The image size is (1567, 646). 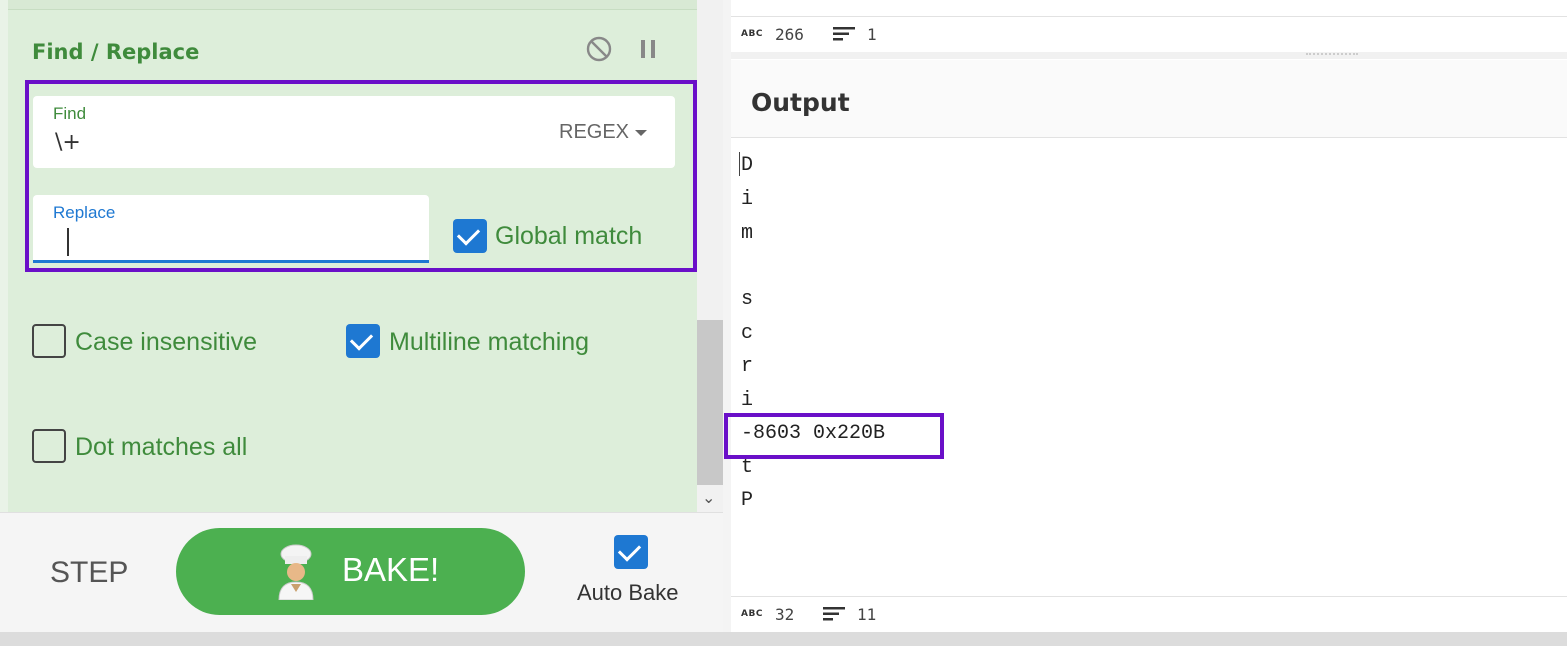 I want to click on highlight-box-output, so click(x=834, y=436).